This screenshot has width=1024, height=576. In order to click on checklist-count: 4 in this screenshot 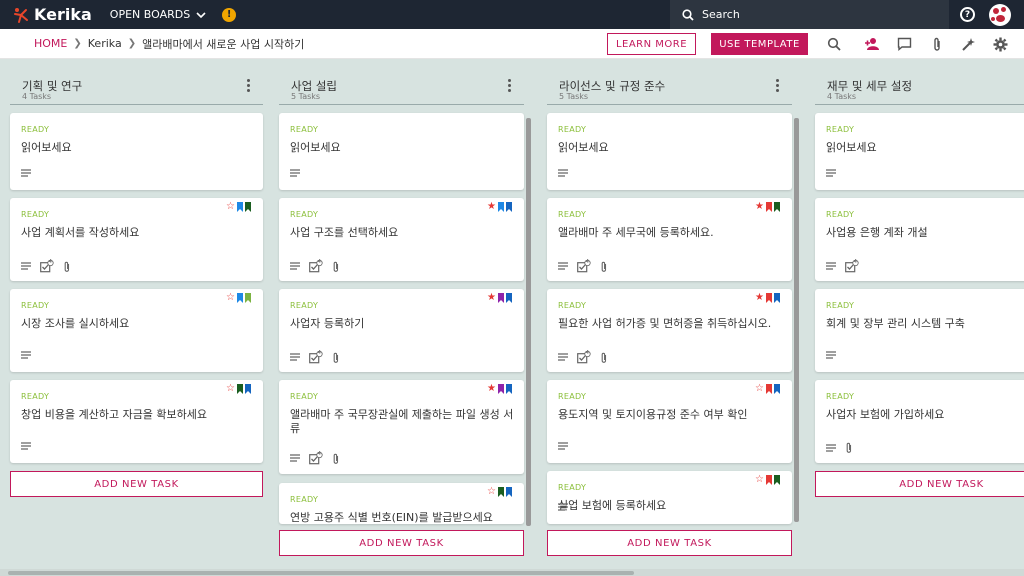, I will do `click(587, 353)`.